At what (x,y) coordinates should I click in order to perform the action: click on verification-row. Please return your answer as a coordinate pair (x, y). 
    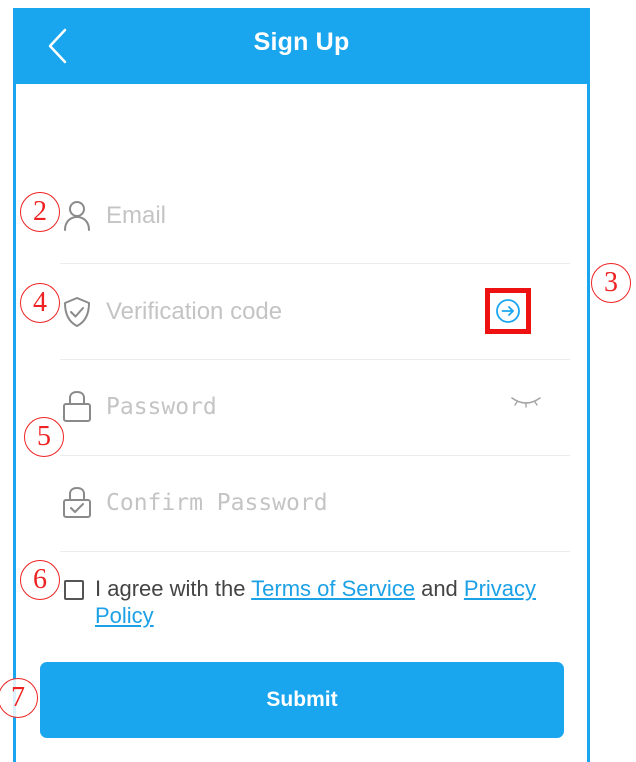
    Looking at the image, I should click on (315, 312).